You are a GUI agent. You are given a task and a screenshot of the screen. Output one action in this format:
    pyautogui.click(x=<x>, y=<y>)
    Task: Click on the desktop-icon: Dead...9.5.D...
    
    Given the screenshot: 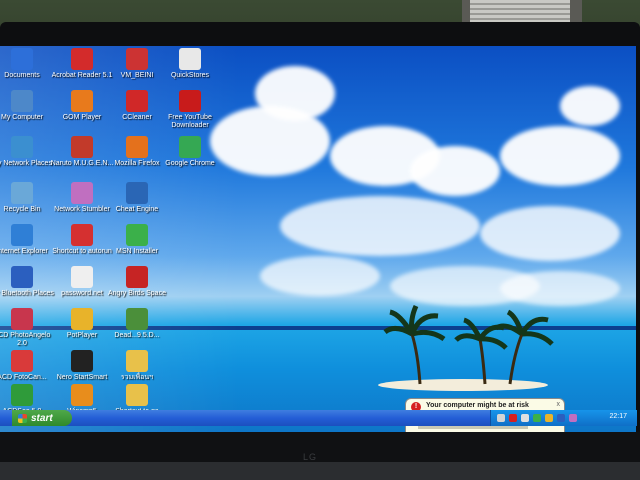 What is the action you would take?
    pyautogui.click(x=137, y=324)
    